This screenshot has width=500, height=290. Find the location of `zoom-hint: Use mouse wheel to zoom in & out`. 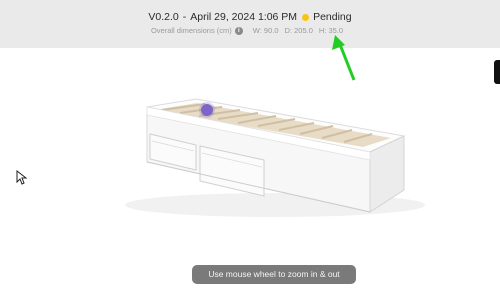

zoom-hint: Use mouse wheel to zoom in & out is located at coordinates (274, 274).